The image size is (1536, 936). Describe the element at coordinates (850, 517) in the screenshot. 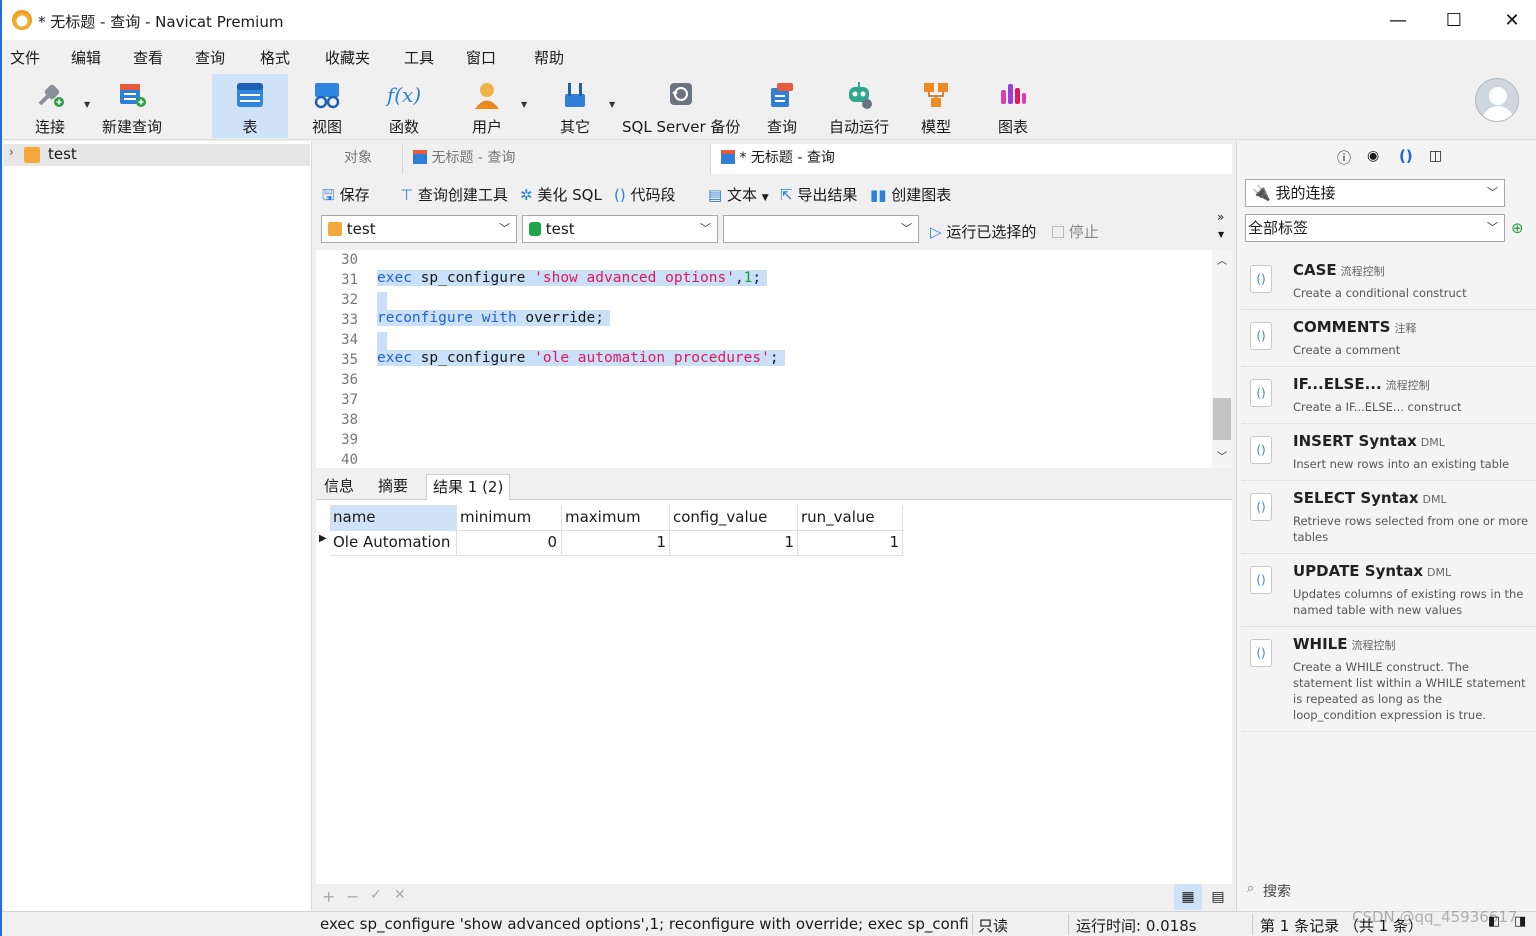

I see `column-header: run_value` at that location.